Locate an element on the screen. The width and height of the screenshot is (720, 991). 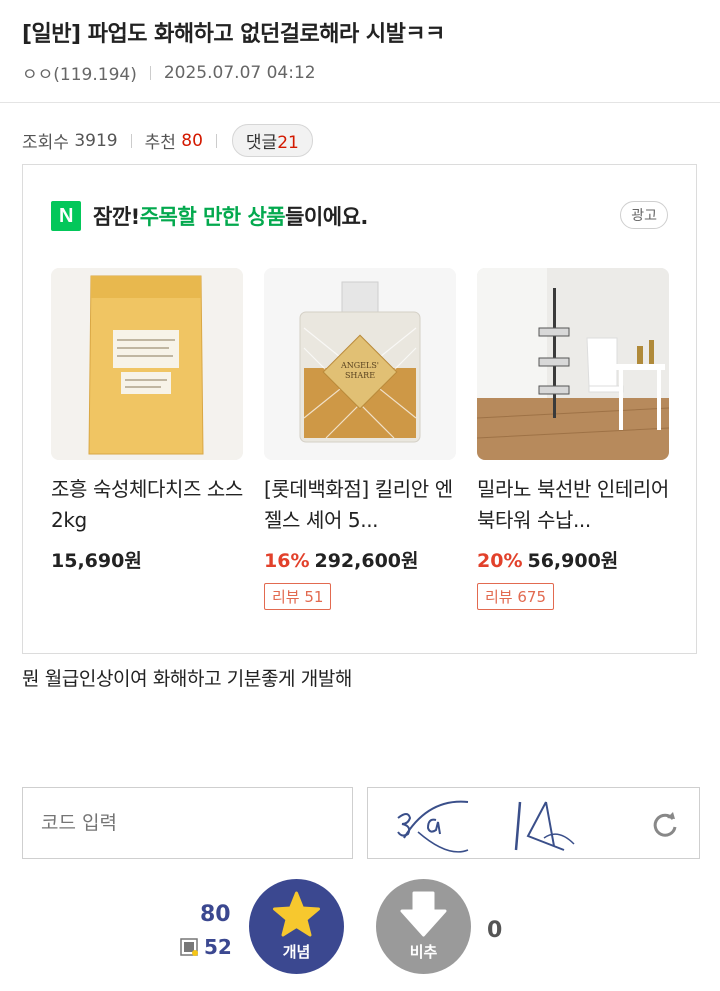
author-name: ㅇㅇ(119.194) is located at coordinates (79, 72).